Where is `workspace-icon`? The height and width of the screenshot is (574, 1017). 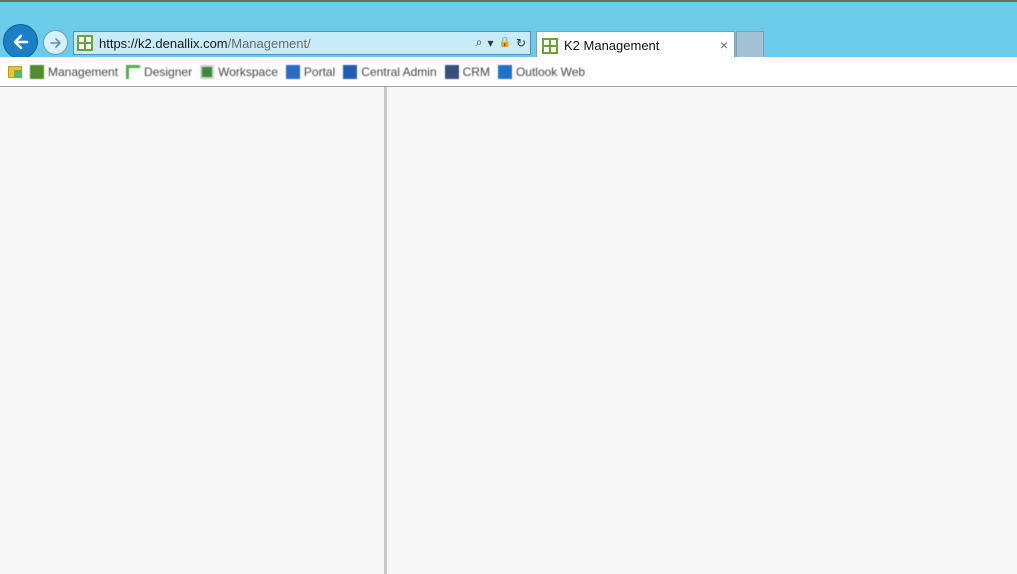
workspace-icon is located at coordinates (207, 71).